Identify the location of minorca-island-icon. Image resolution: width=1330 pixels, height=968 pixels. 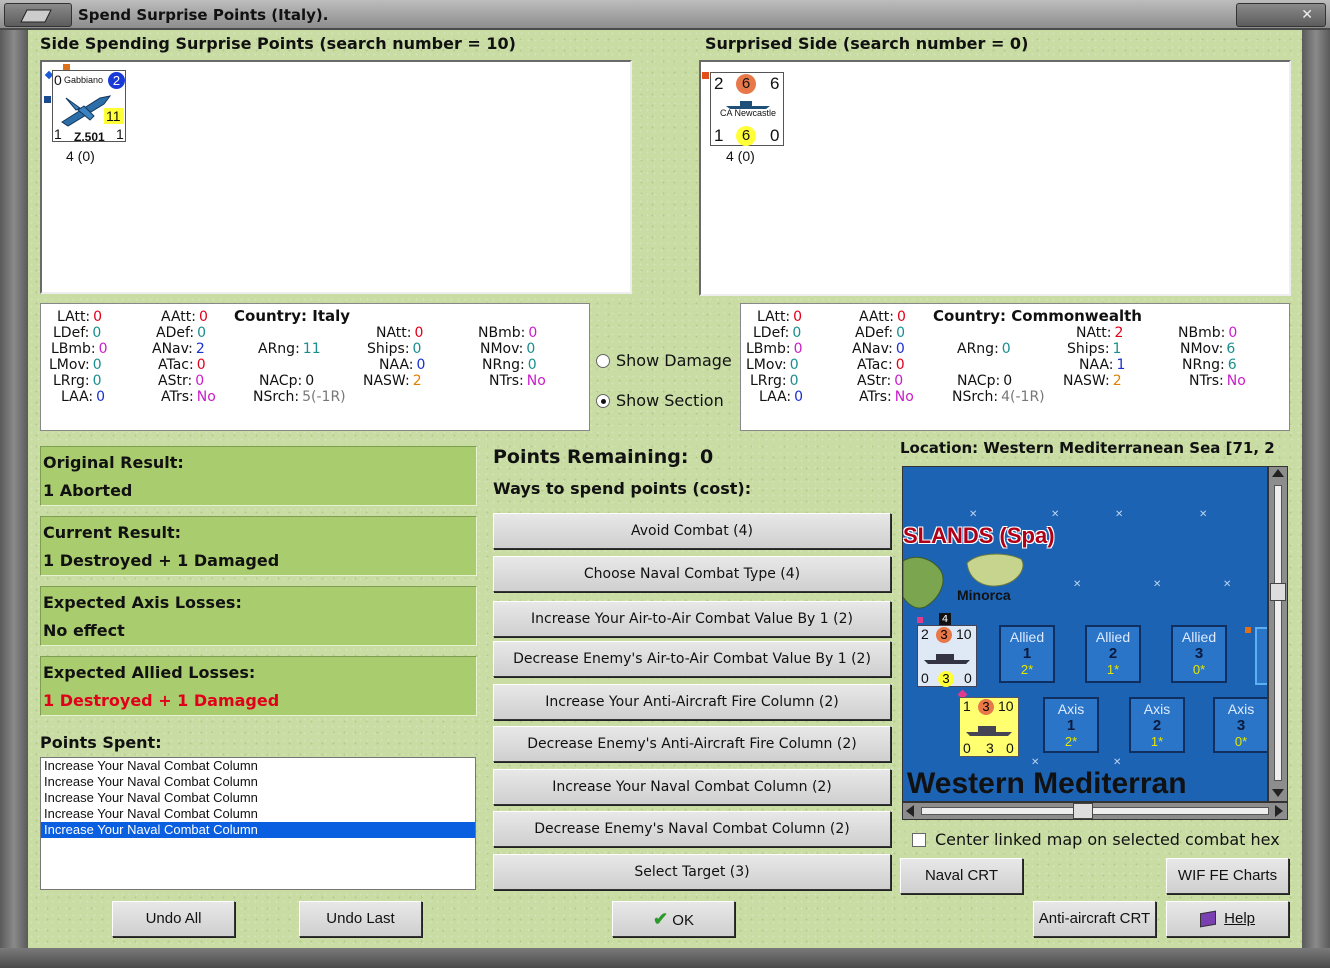
(995, 570).